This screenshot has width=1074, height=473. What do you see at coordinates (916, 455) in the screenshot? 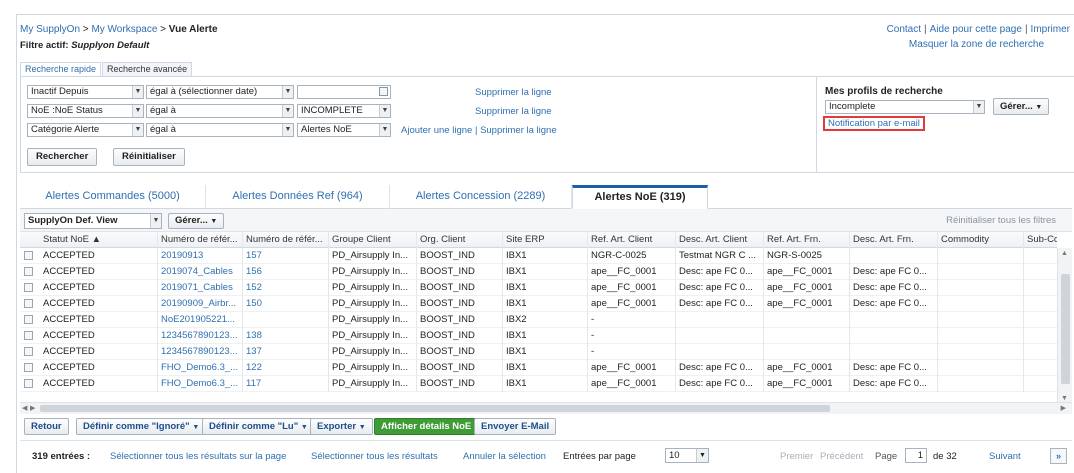
I see `page-input: 1` at bounding box center [916, 455].